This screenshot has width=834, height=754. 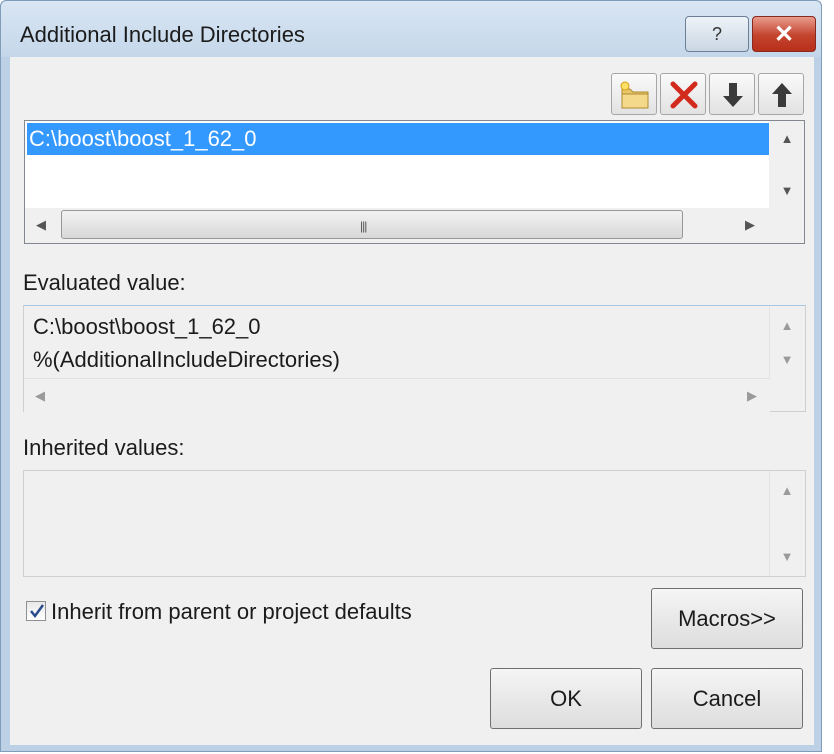 I want to click on grip-icon: |||, so click(x=363, y=226).